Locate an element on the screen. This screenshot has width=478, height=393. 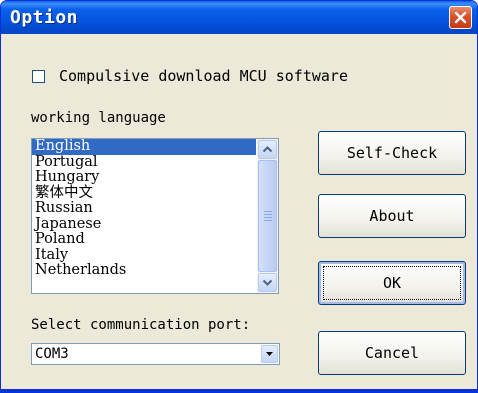
close-icon is located at coordinates (460, 17).